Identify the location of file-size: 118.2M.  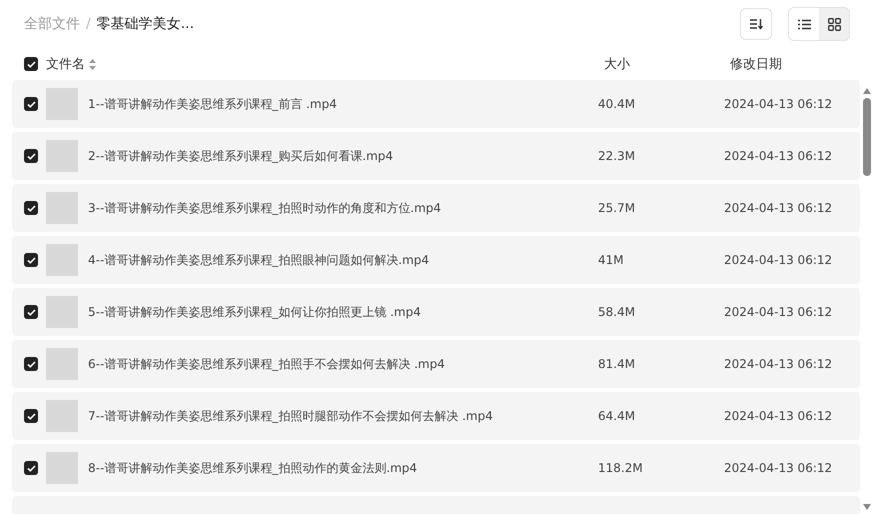
(621, 468).